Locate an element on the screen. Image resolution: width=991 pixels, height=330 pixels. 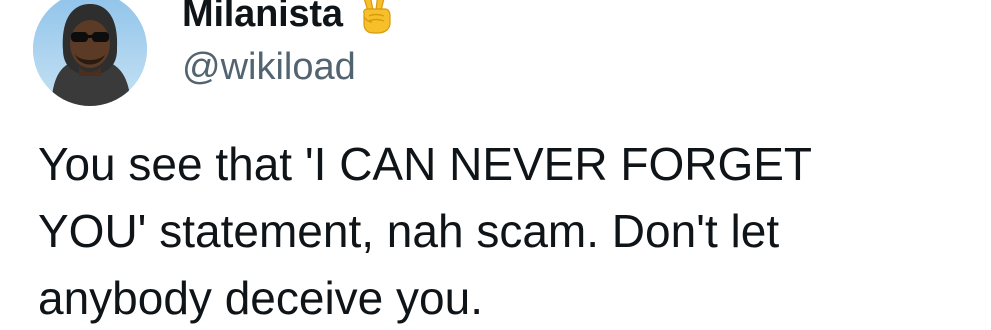
author-avatar is located at coordinates (90, 53).